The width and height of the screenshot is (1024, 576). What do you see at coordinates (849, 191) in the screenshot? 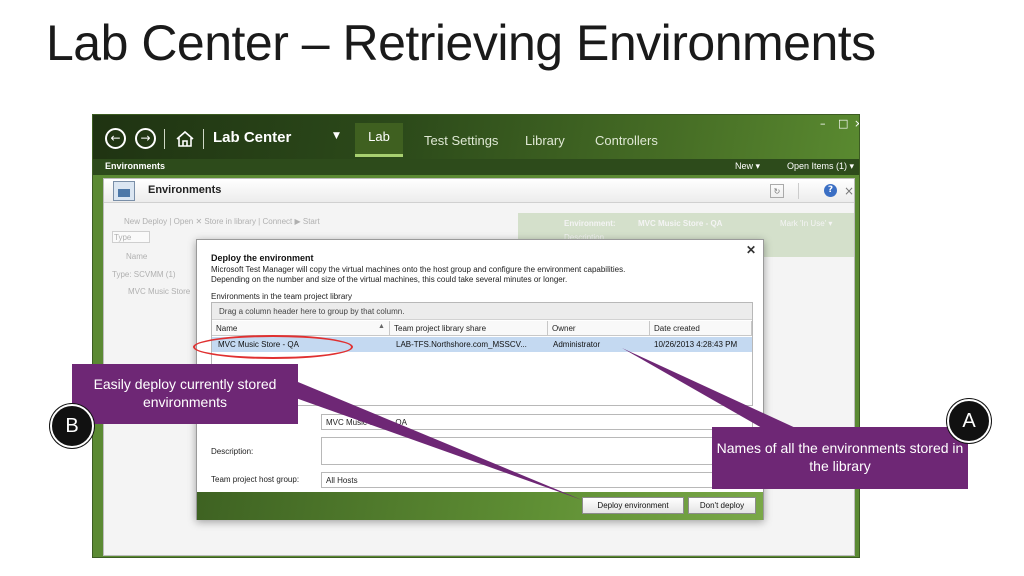
I see `close-panel-icon: ×` at bounding box center [849, 191].